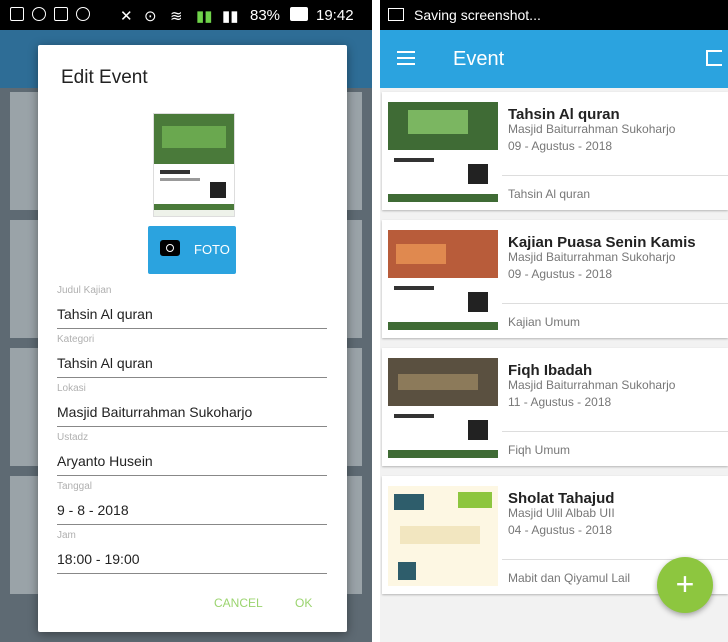 The image size is (728, 642). What do you see at coordinates (192, 461) in the screenshot?
I see `field-value: Aryanto Husein` at bounding box center [192, 461].